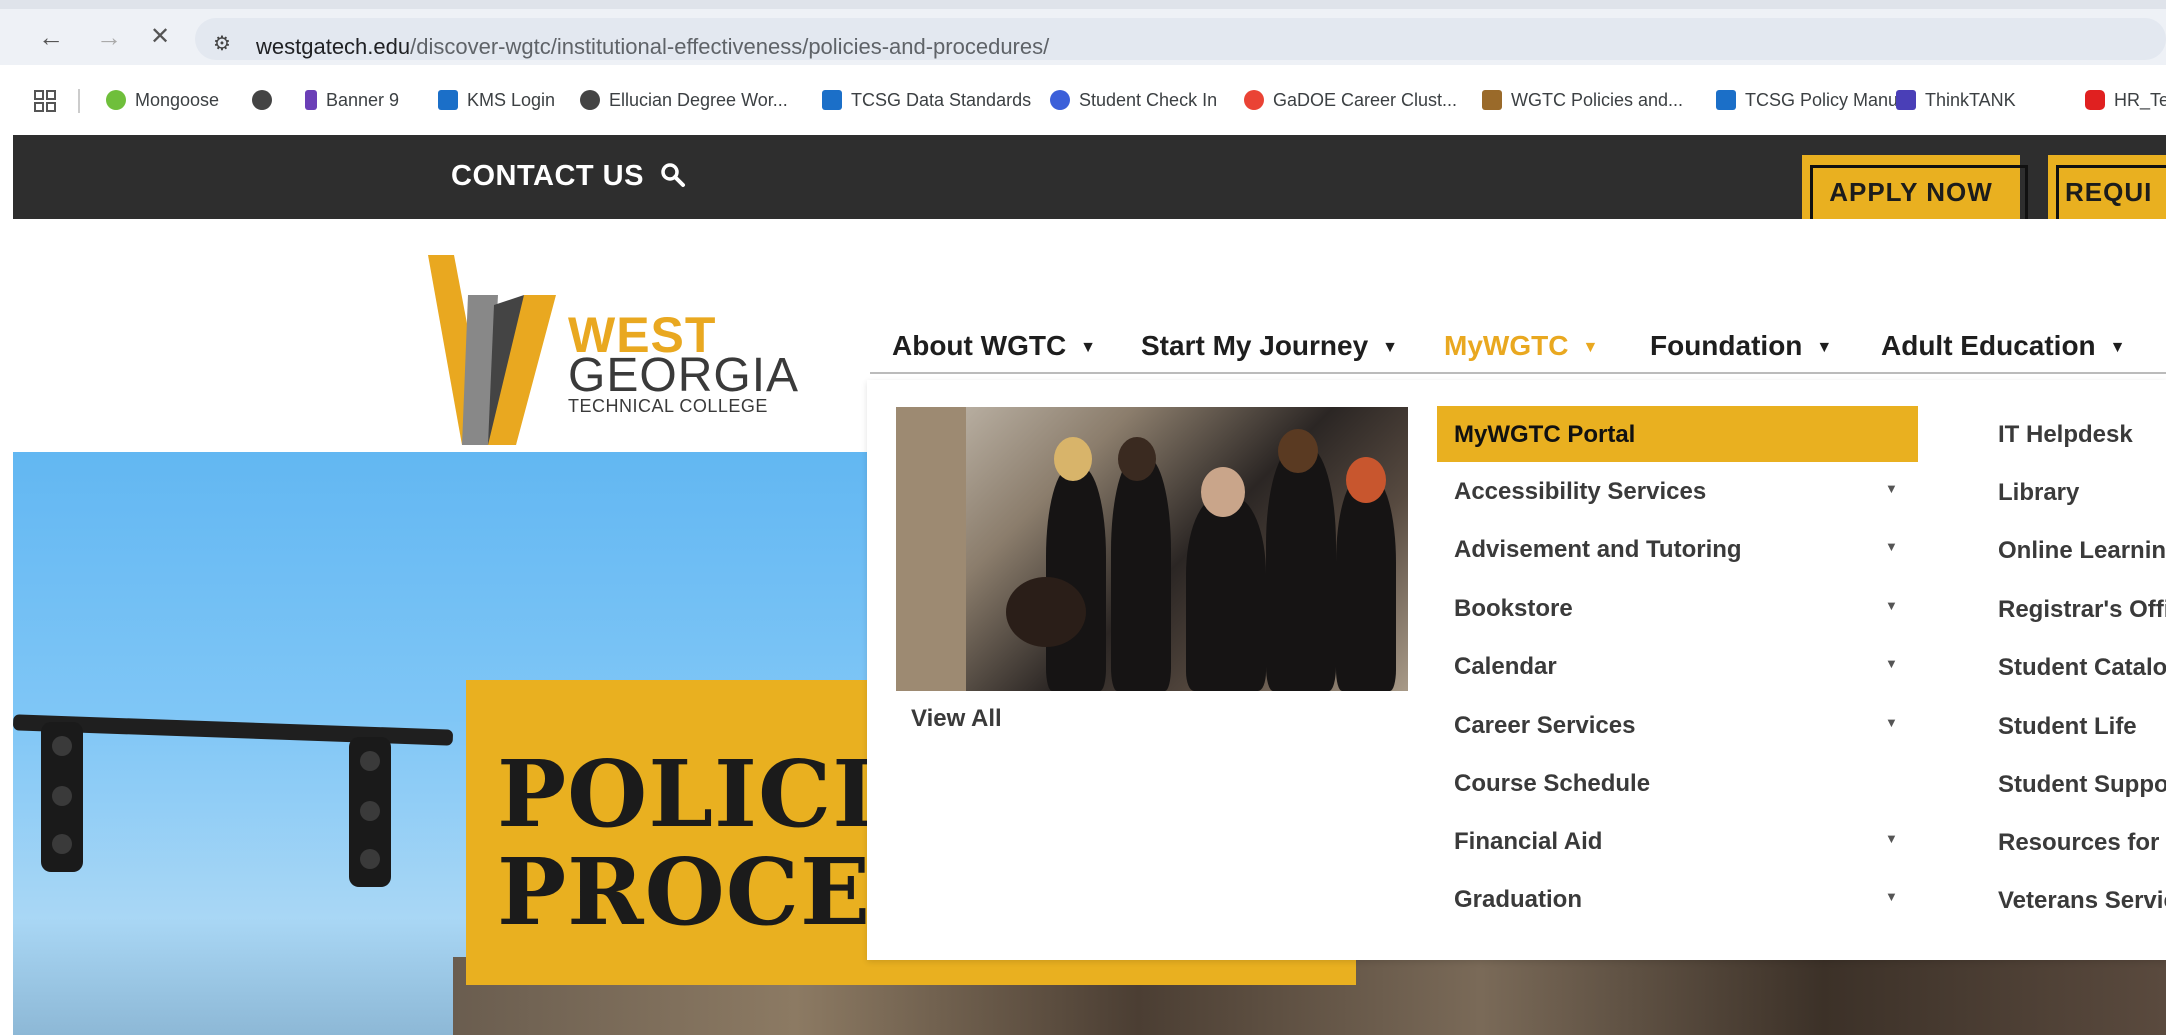 Image resolution: width=2166 pixels, height=1035 pixels. Describe the element at coordinates (2082, 901) in the screenshot. I see `menu-item-veterans-services: Veterans Servic` at that location.